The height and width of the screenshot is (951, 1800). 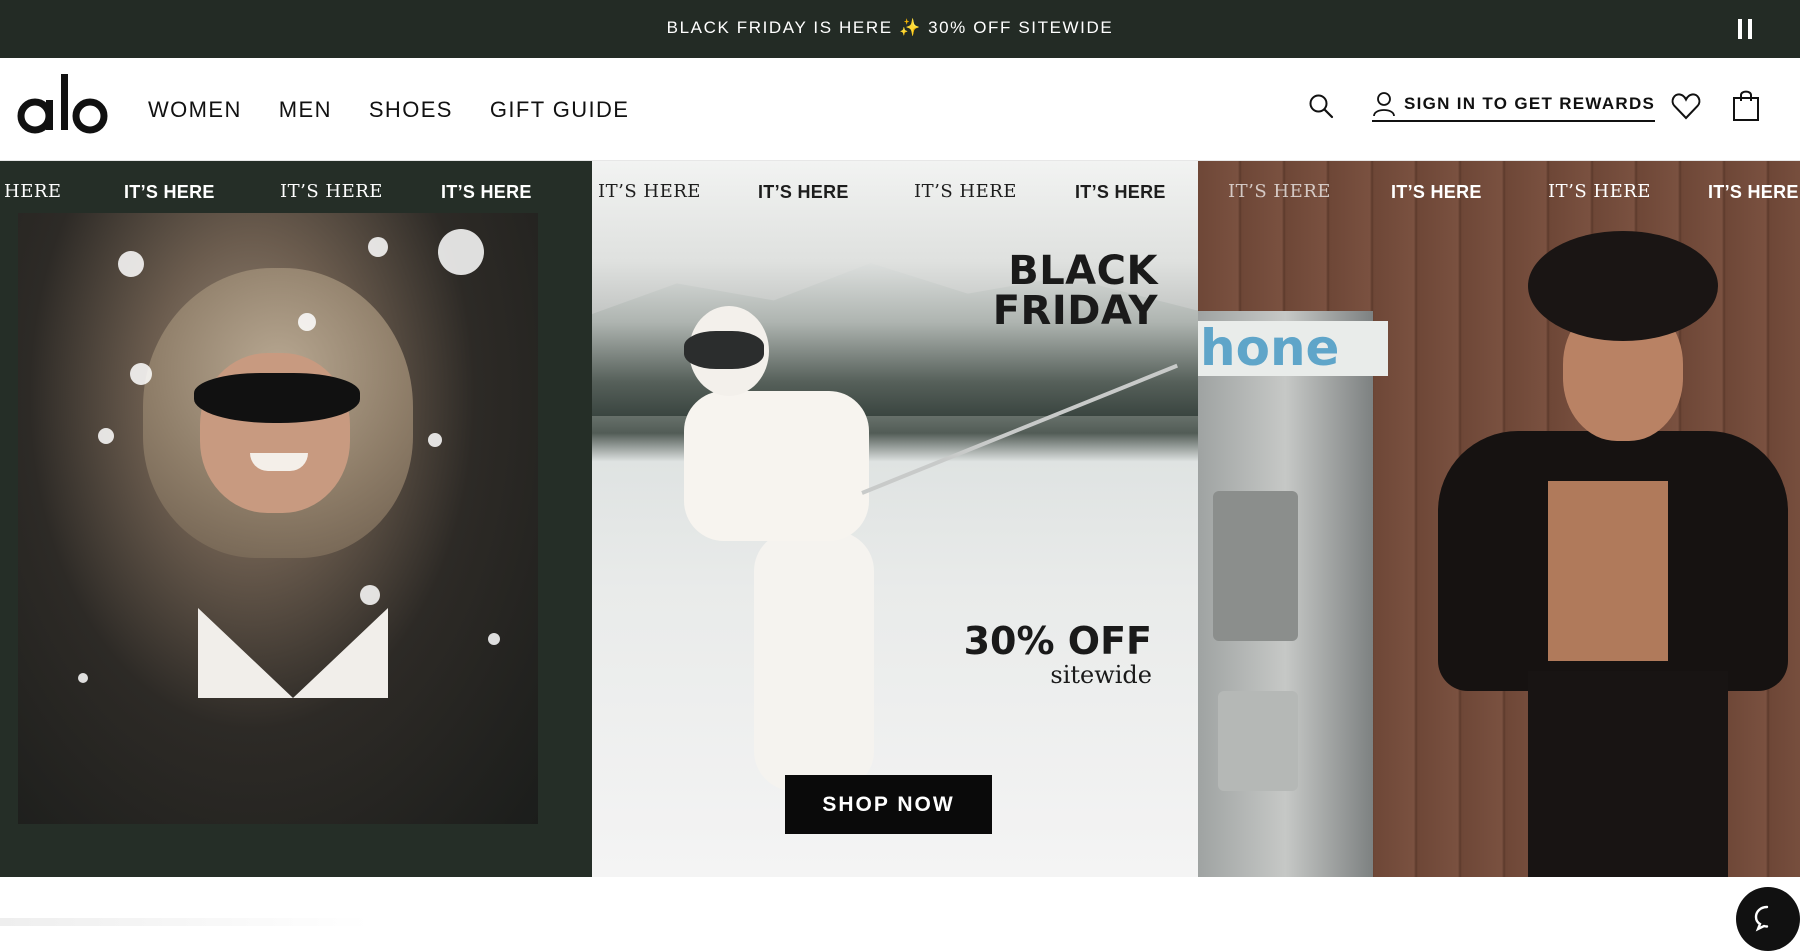 I want to click on bag-icon, so click(x=1746, y=105).